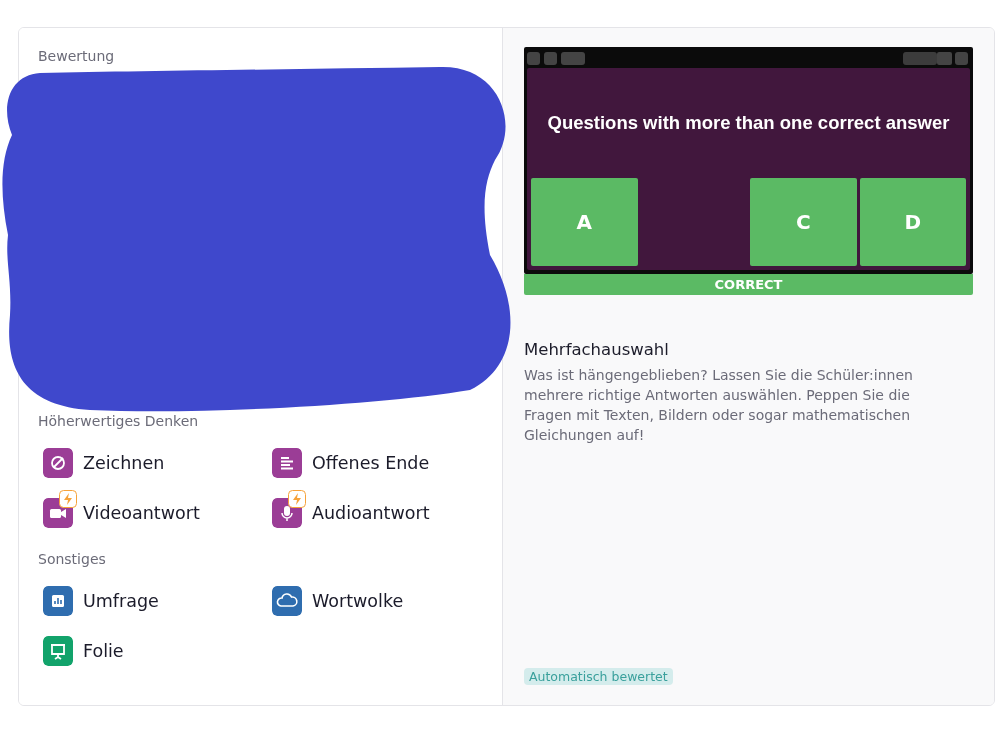 Image resolution: width=1002 pixels, height=736 pixels. Describe the element at coordinates (748, 123) in the screenshot. I see `question-text: Questions with more than one correct answer` at that location.